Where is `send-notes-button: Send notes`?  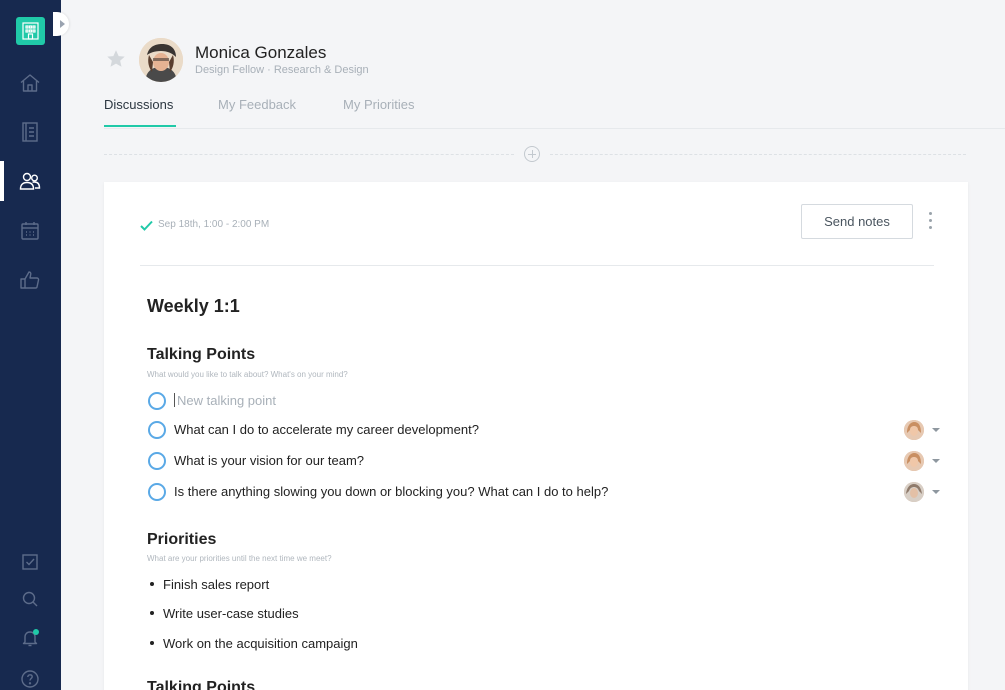
send-notes-button: Send notes is located at coordinates (857, 221).